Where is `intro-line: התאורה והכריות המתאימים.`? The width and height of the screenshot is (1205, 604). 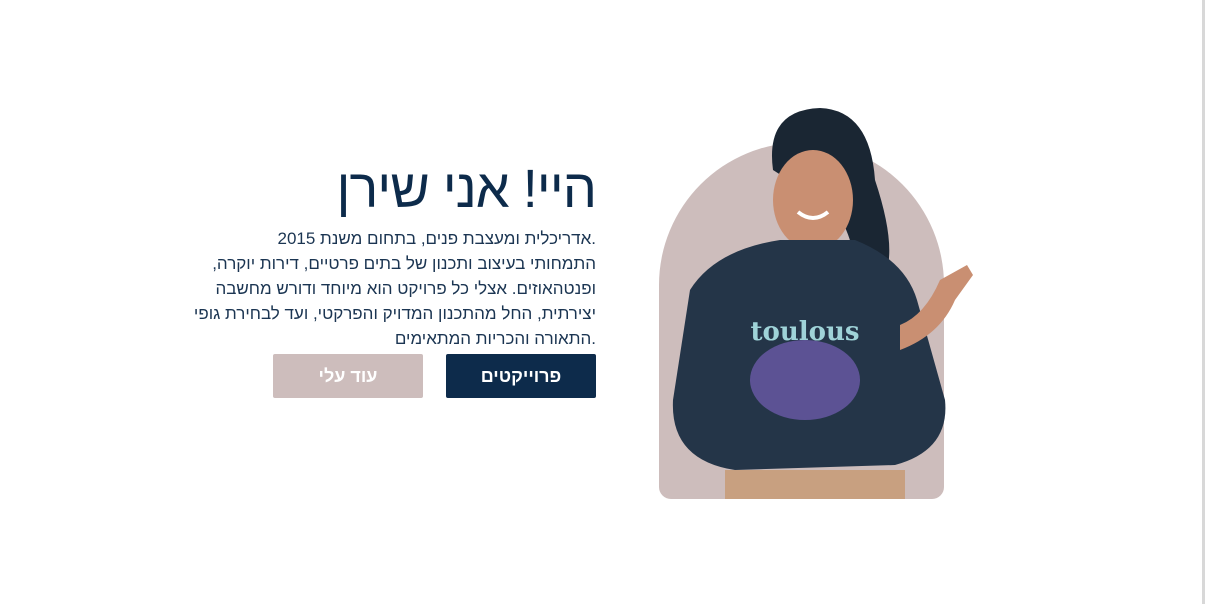 intro-line: התאורה והכריות המתאימים. is located at coordinates (495, 338).